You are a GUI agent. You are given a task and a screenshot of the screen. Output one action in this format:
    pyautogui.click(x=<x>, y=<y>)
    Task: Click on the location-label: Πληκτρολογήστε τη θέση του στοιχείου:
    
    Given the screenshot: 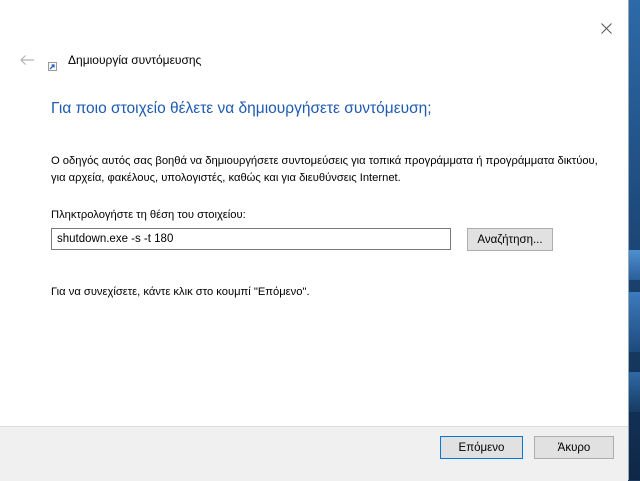 What is the action you would take?
    pyautogui.click(x=148, y=215)
    